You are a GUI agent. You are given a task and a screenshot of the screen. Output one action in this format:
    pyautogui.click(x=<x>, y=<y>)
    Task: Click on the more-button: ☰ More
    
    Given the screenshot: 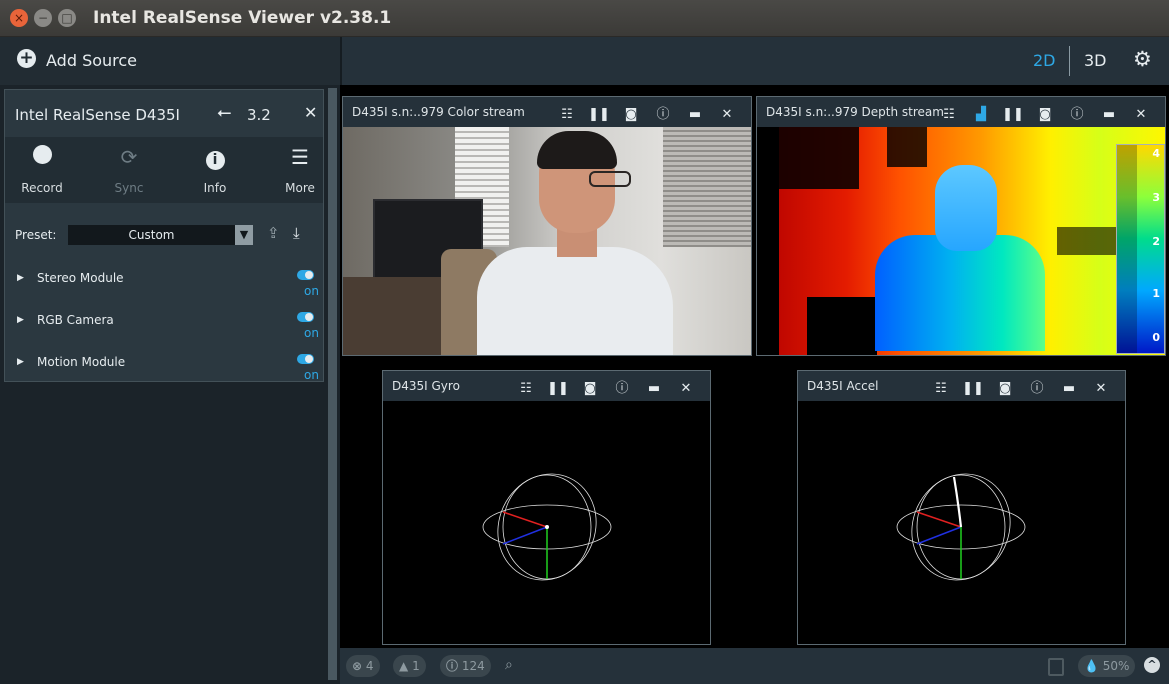 What is the action you would take?
    pyautogui.click(x=300, y=170)
    